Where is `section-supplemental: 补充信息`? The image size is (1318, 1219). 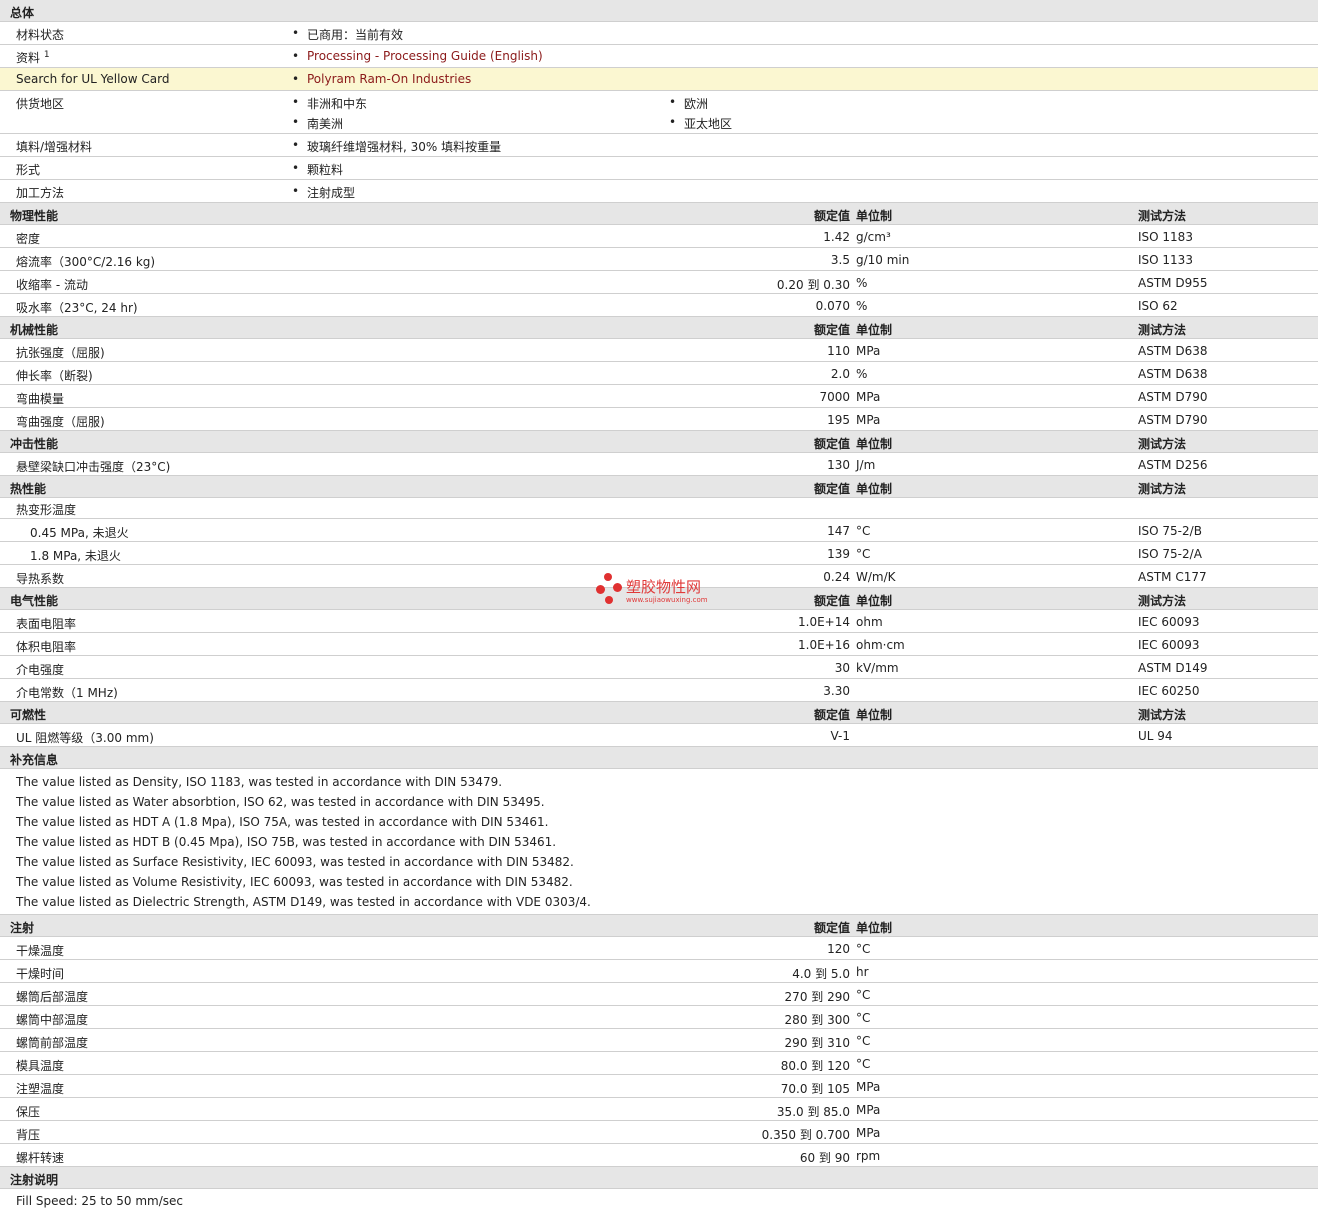
section-supplemental: 补充信息 is located at coordinates (659, 758).